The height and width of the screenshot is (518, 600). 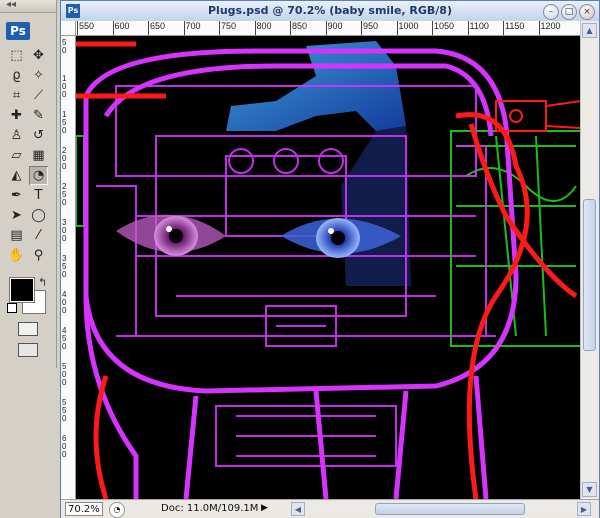 I want to click on default-colors-icon, so click(x=12, y=308).